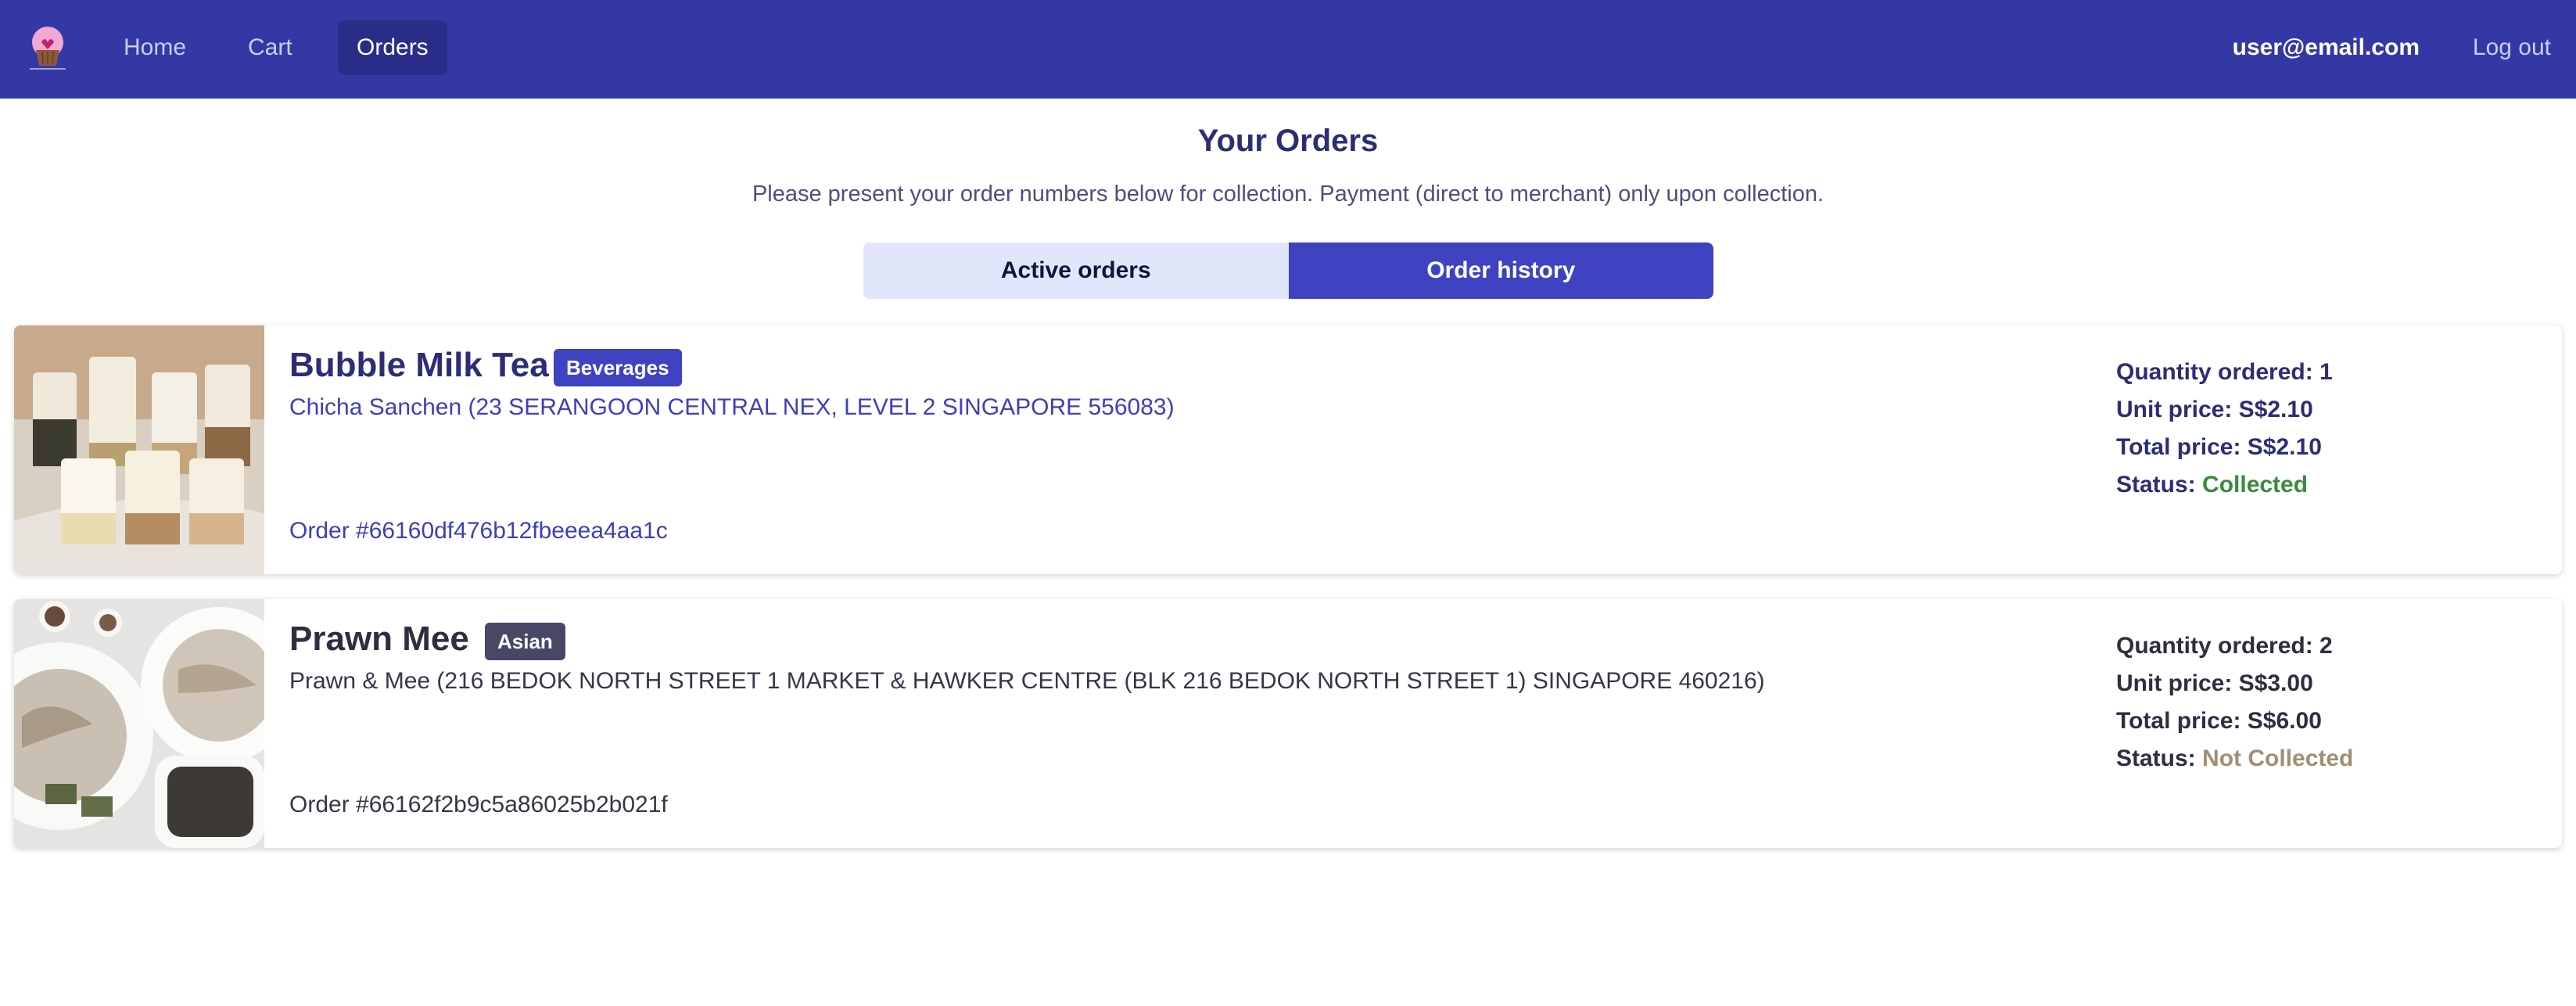 Image resolution: width=2576 pixels, height=1006 pixels. What do you see at coordinates (2219, 721) in the screenshot?
I see `total-price: Total price: S$6.00` at bounding box center [2219, 721].